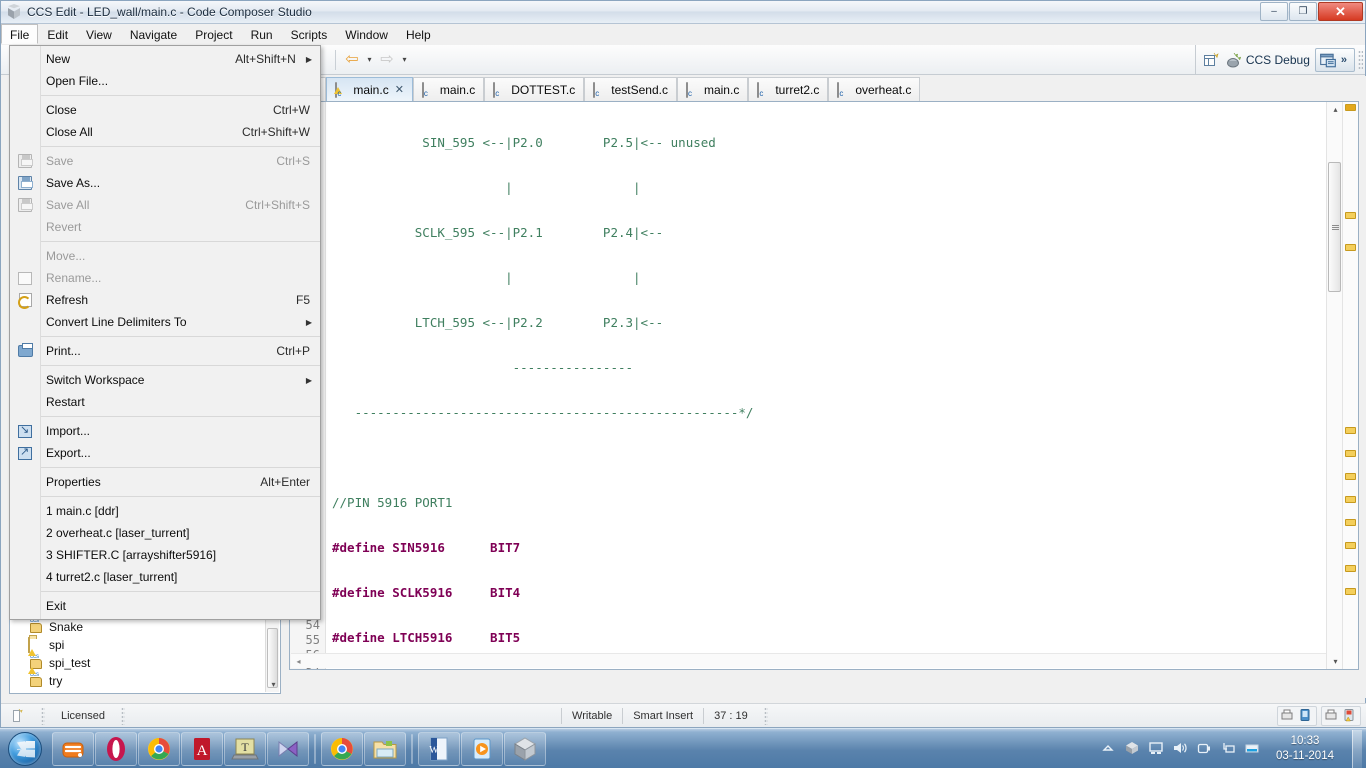 The width and height of the screenshot is (1366, 768). Describe the element at coordinates (1233, 60) in the screenshot. I see `ccs-debug-perspective-icon` at that location.